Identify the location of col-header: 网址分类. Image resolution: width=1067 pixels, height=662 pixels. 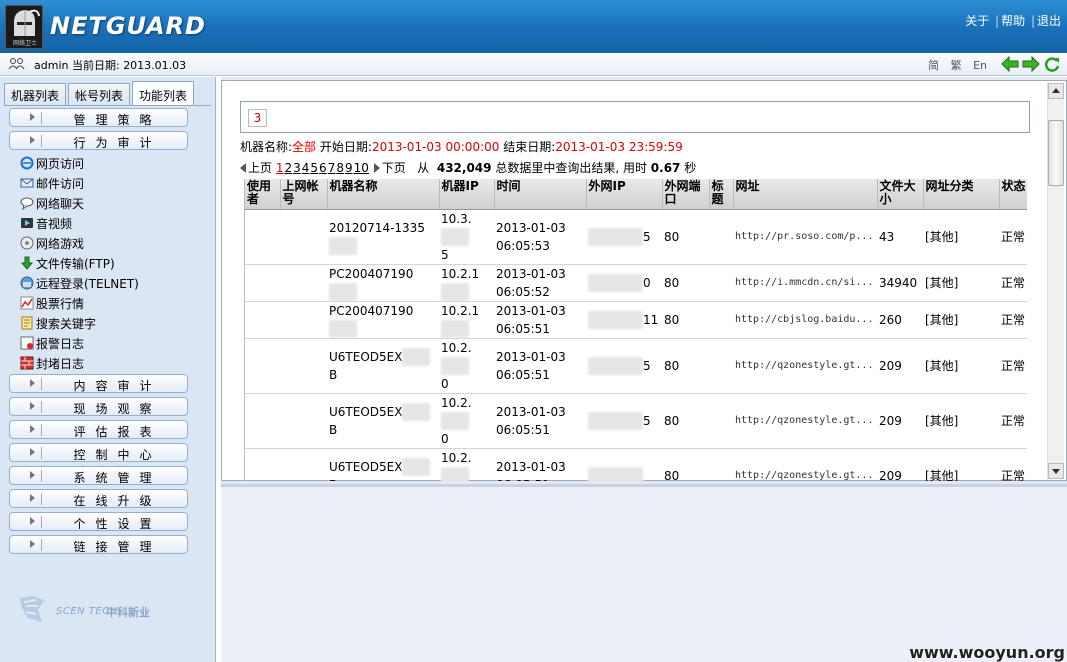
(961, 194).